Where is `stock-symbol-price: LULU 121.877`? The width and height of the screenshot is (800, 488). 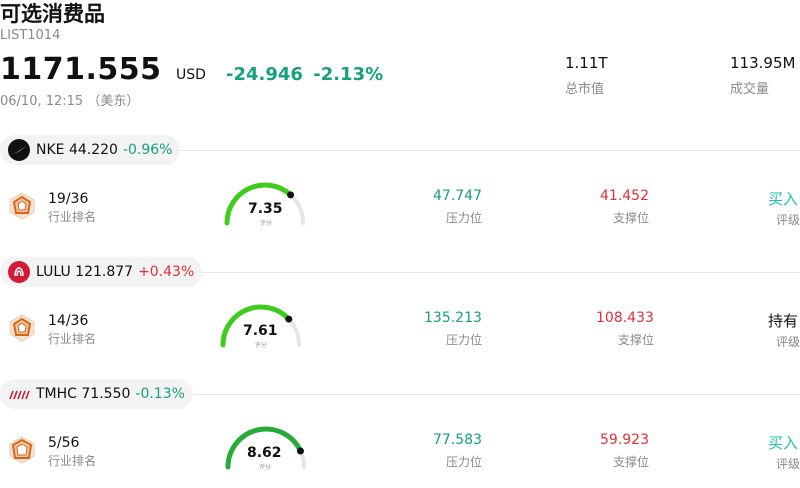
stock-symbol-price: LULU 121.877 is located at coordinates (85, 272).